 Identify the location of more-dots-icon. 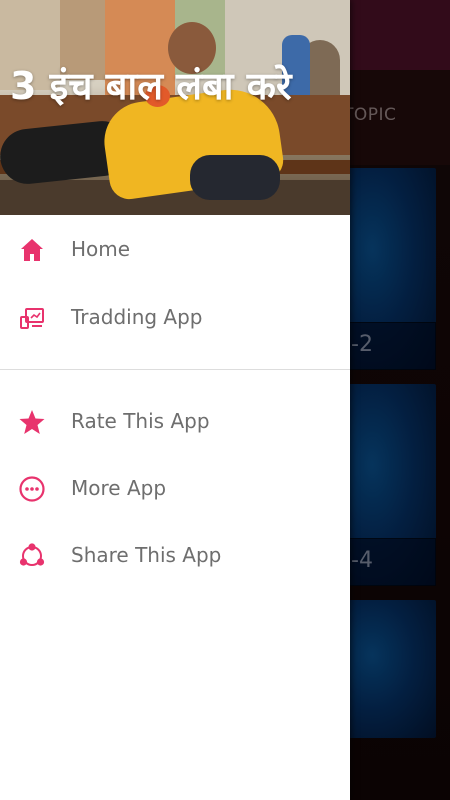
(32, 489).